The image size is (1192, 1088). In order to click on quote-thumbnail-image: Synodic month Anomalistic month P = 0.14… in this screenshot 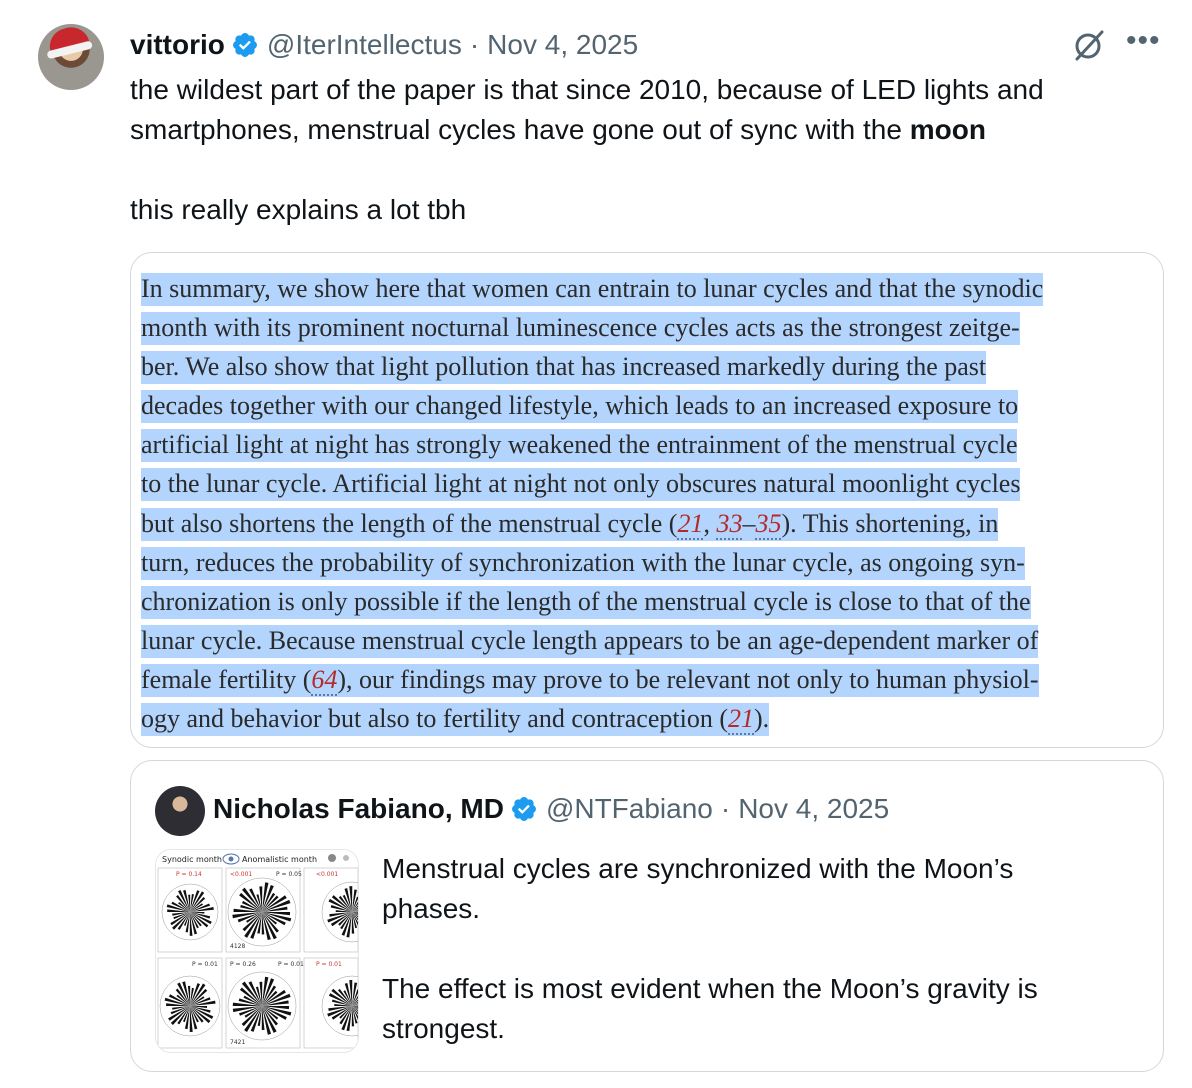, I will do `click(257, 951)`.